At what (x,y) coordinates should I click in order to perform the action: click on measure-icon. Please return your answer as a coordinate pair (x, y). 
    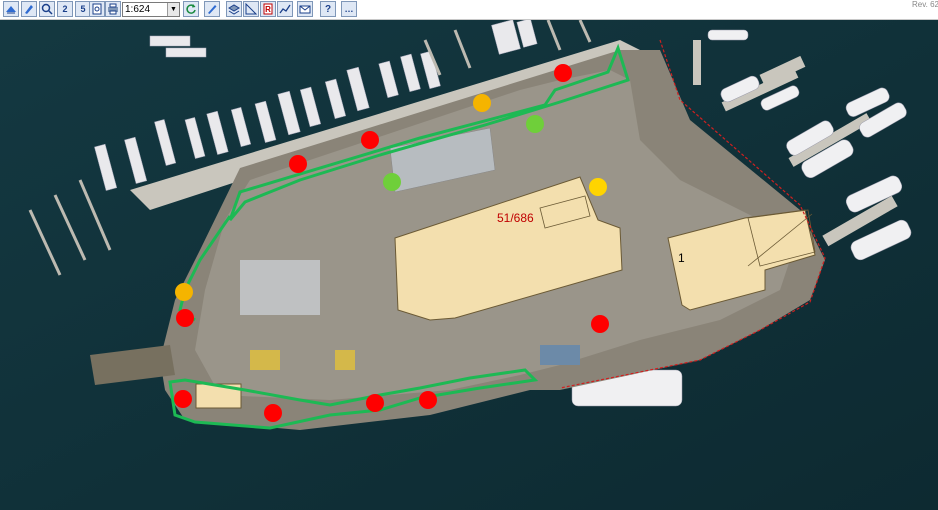
    Looking at the image, I should click on (251, 9).